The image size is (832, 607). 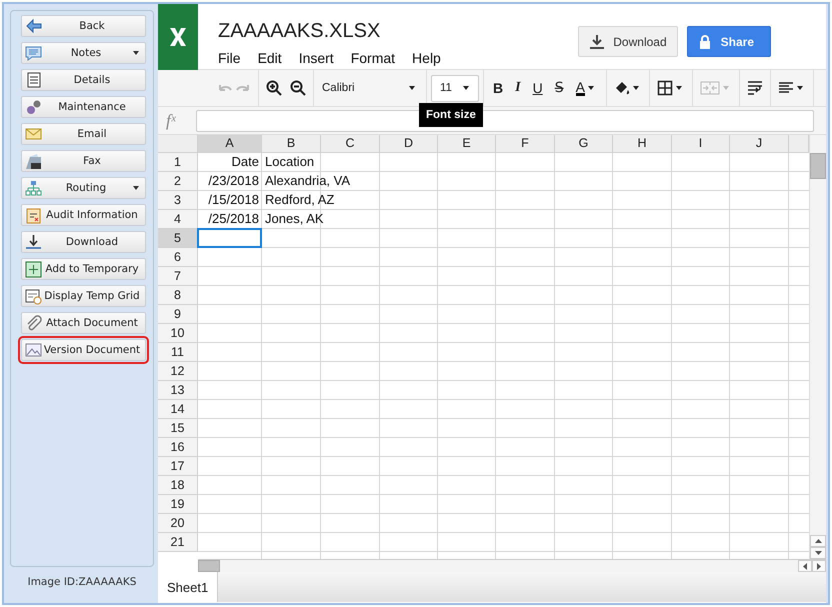 What do you see at coordinates (83, 107) in the screenshot?
I see `sidebar-button: Maintenance` at bounding box center [83, 107].